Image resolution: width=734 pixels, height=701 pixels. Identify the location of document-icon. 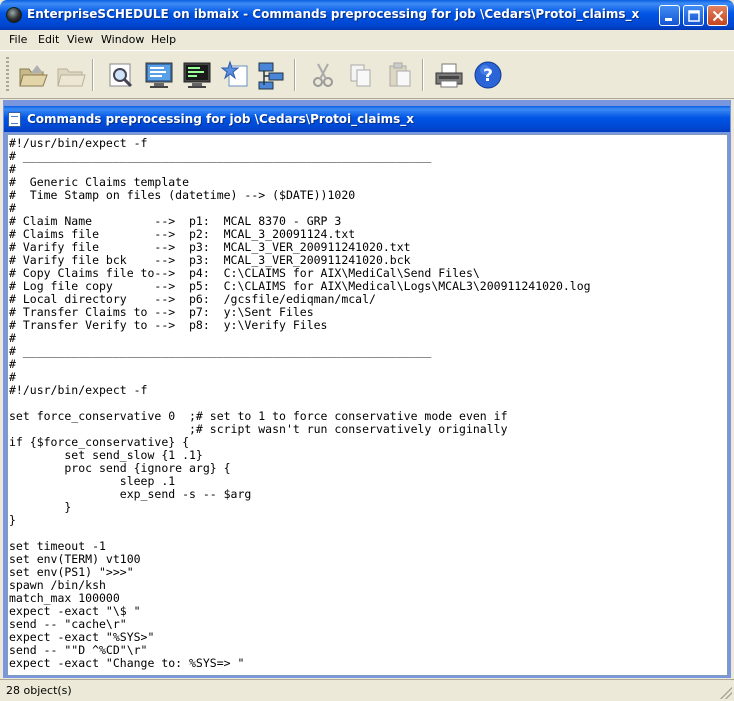
(14, 119).